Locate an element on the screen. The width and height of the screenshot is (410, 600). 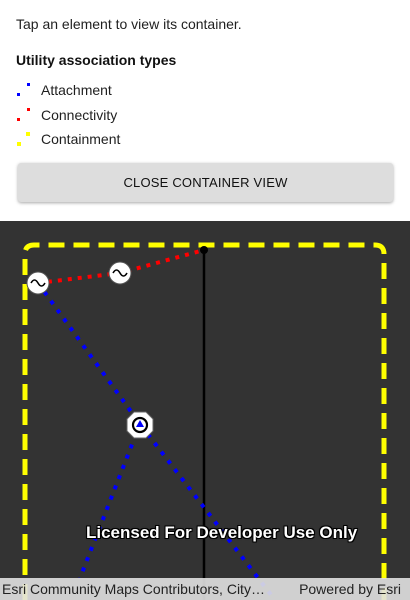
line-junction is located at coordinates (204, 250).